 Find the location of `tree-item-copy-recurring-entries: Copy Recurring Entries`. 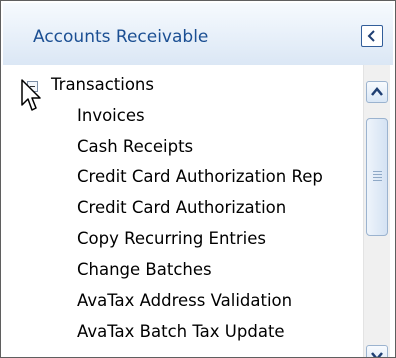

tree-item-copy-recurring-entries: Copy Recurring Entries is located at coordinates (171, 239).